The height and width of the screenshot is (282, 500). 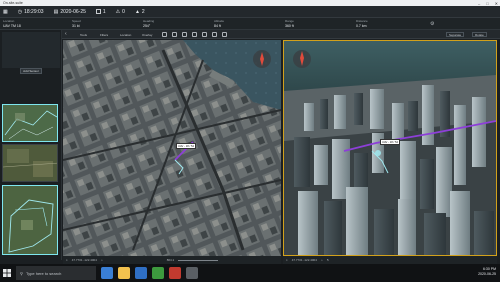 I want to click on calendar-icon: ▤, so click(x=56, y=11).